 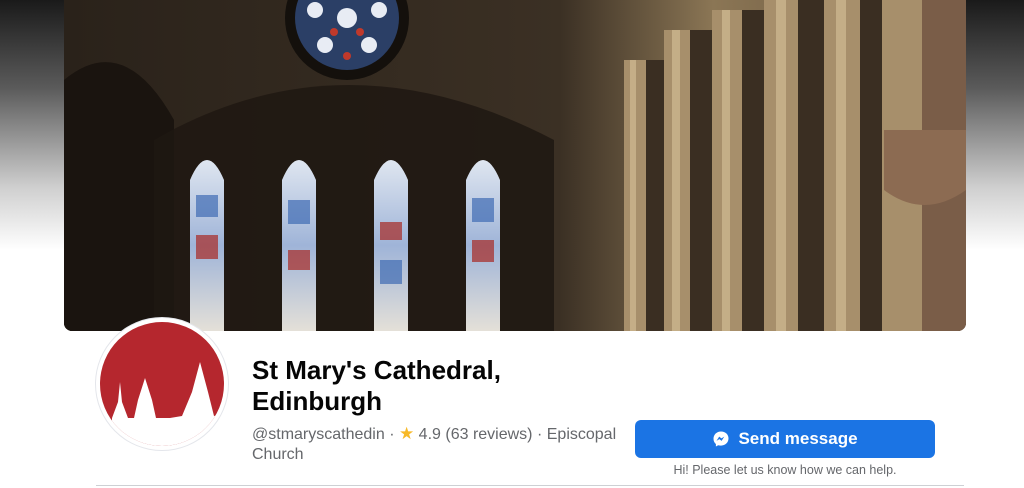 I want to click on profile-picture, so click(x=162, y=384).